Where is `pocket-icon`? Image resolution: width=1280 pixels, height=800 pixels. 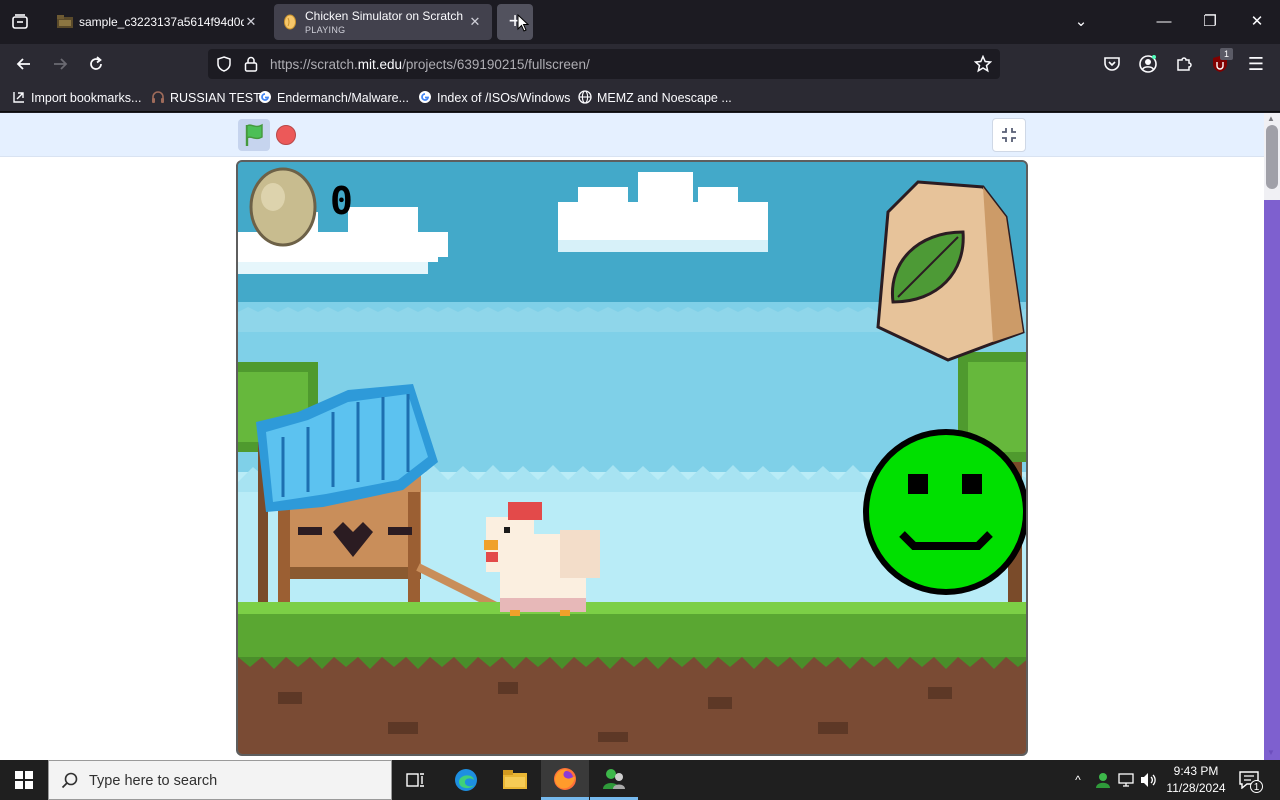
pocket-icon is located at coordinates (1112, 64).